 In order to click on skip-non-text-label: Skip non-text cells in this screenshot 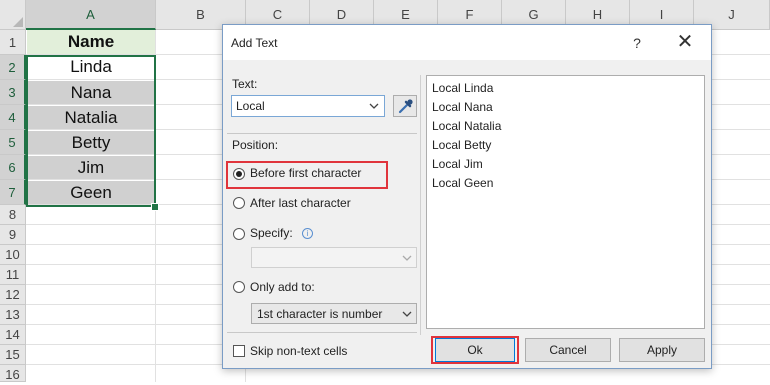, I will do `click(298, 351)`.